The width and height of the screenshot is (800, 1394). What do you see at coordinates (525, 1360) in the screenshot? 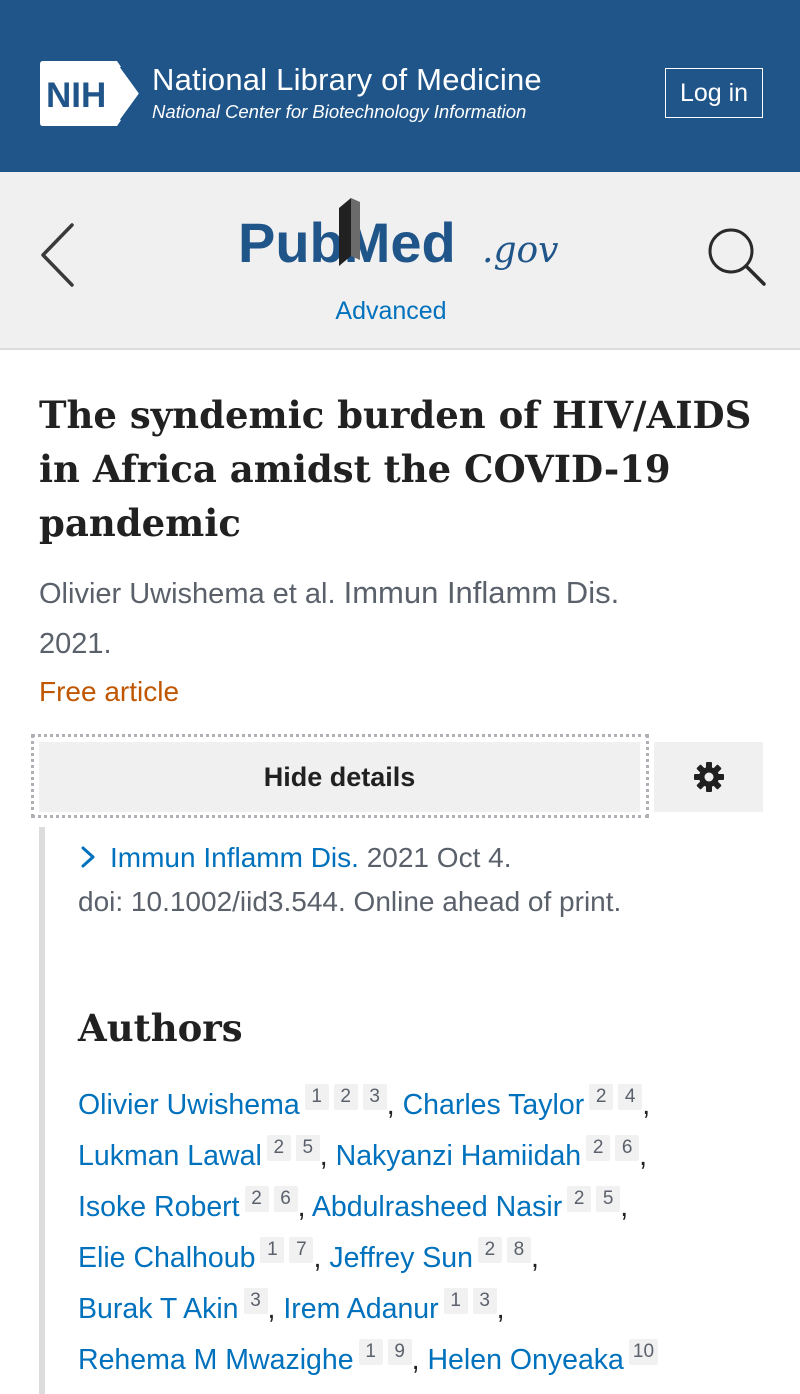
I see `author-link: Helen Onyeaka` at bounding box center [525, 1360].